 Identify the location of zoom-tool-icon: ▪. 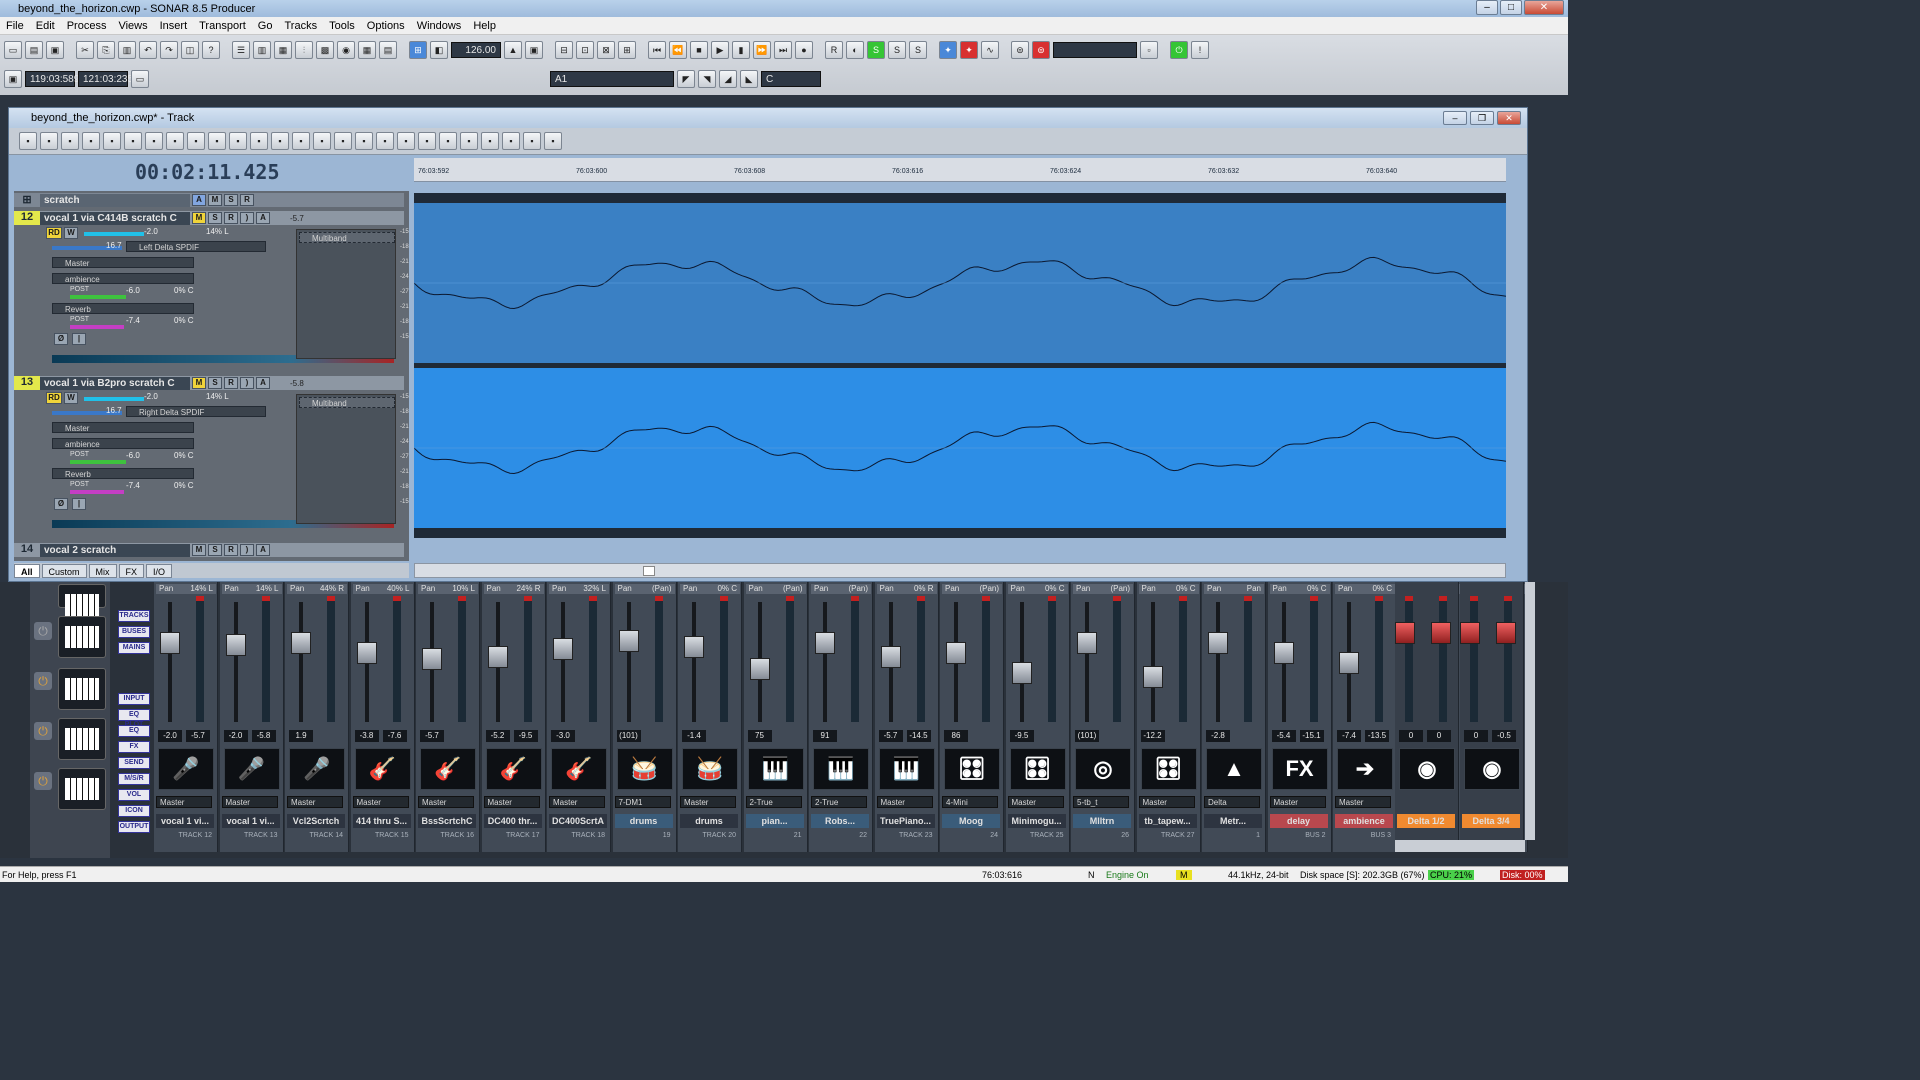
(112, 141).